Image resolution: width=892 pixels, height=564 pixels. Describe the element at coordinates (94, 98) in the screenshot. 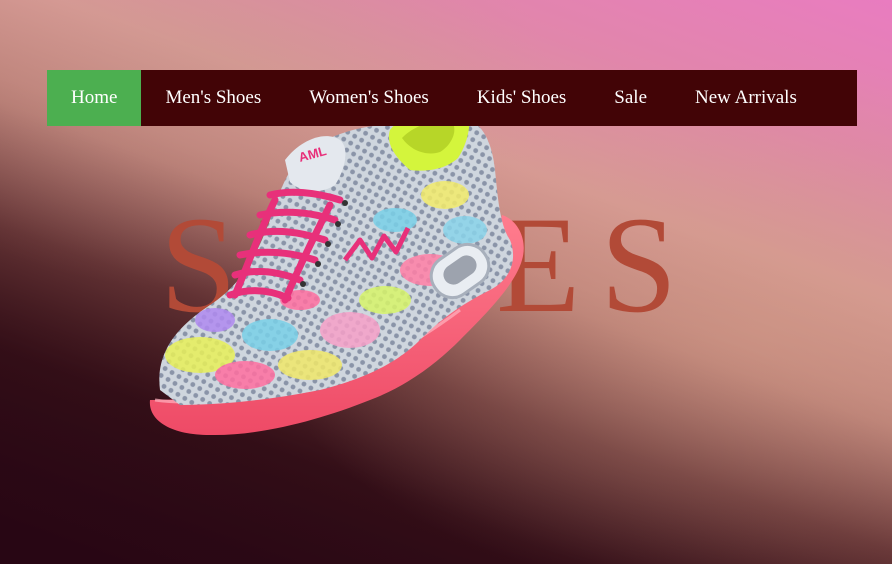

I see `nav-item-home: Home` at that location.